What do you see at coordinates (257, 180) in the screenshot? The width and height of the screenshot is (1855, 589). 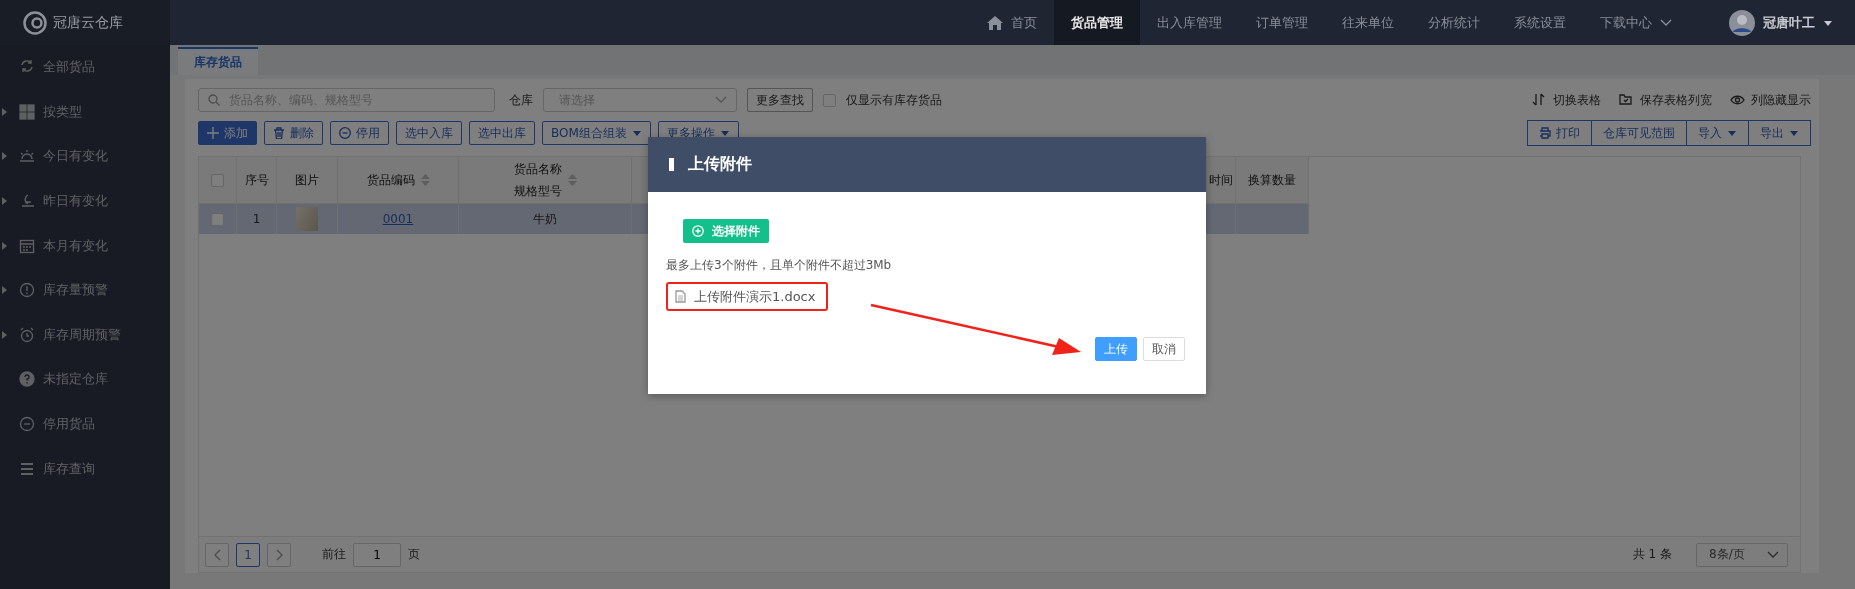 I see `column-header: 序号` at bounding box center [257, 180].